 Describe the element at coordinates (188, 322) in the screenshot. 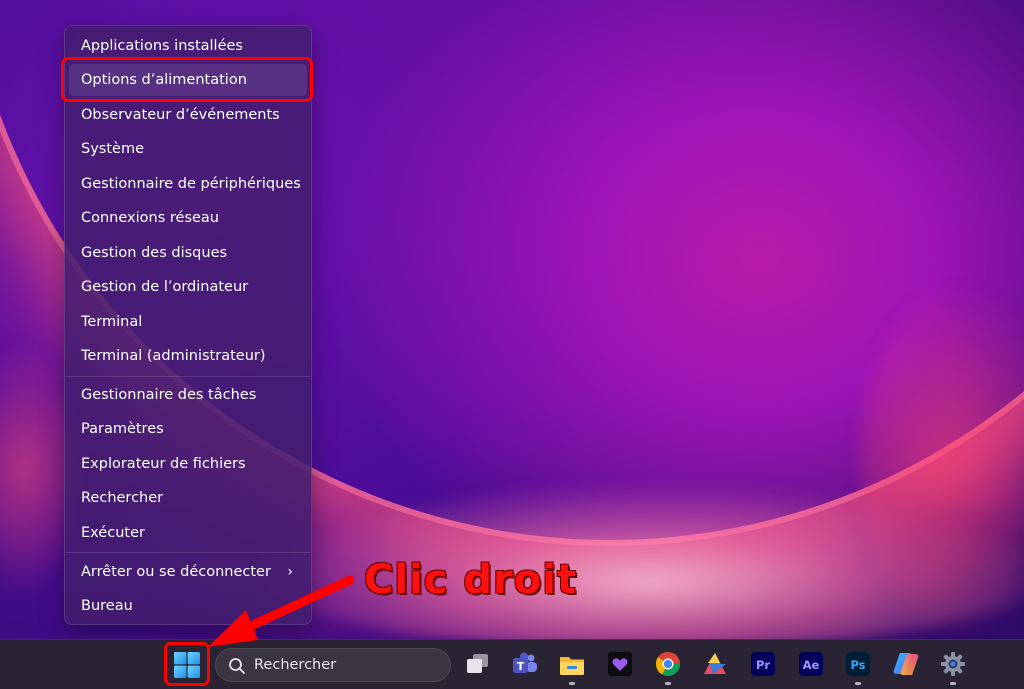

I see `menu-item-terminal: Terminal` at that location.